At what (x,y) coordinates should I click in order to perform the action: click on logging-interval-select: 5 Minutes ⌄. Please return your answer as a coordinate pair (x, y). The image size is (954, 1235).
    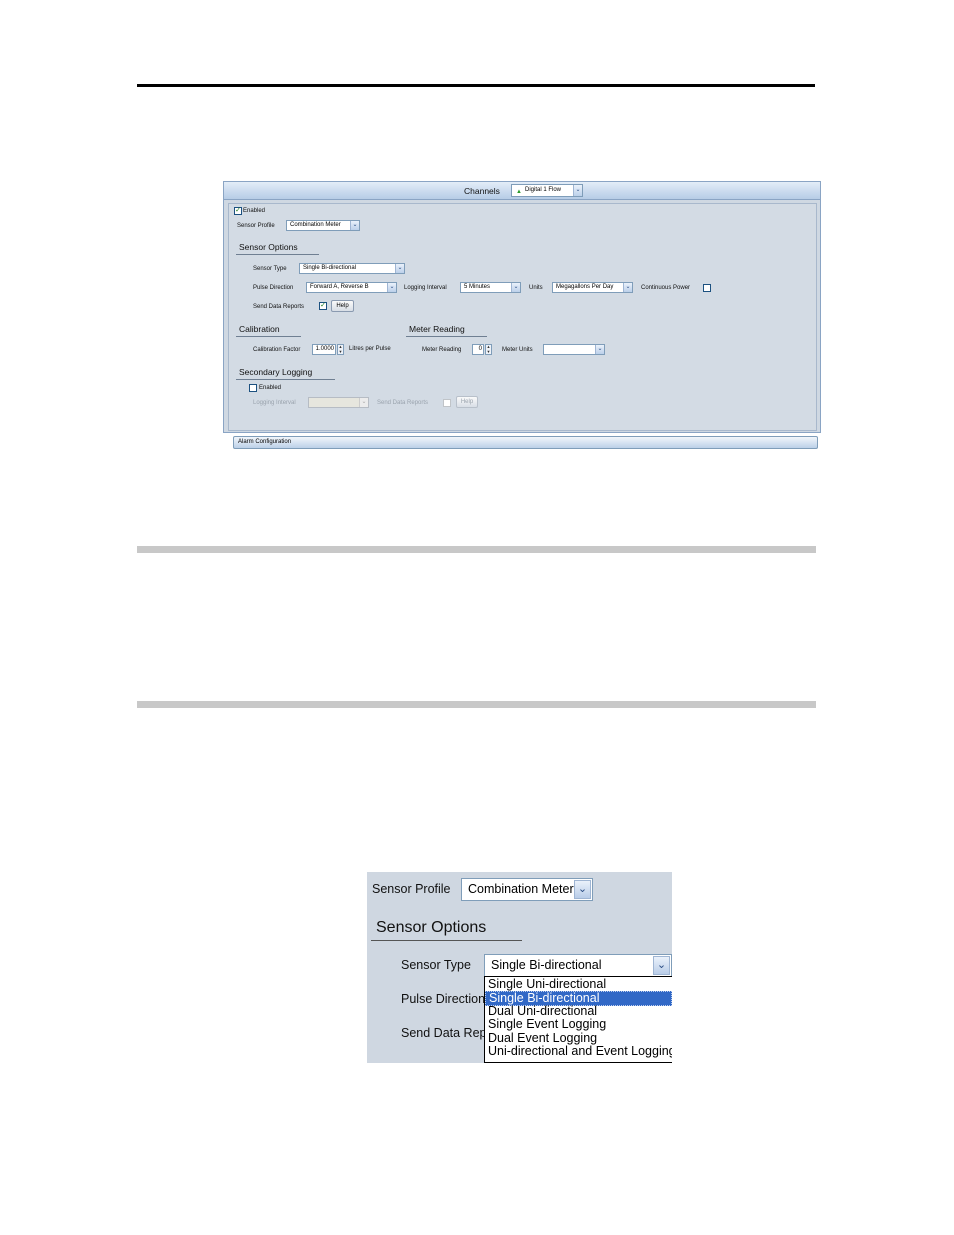
    Looking at the image, I should click on (490, 287).